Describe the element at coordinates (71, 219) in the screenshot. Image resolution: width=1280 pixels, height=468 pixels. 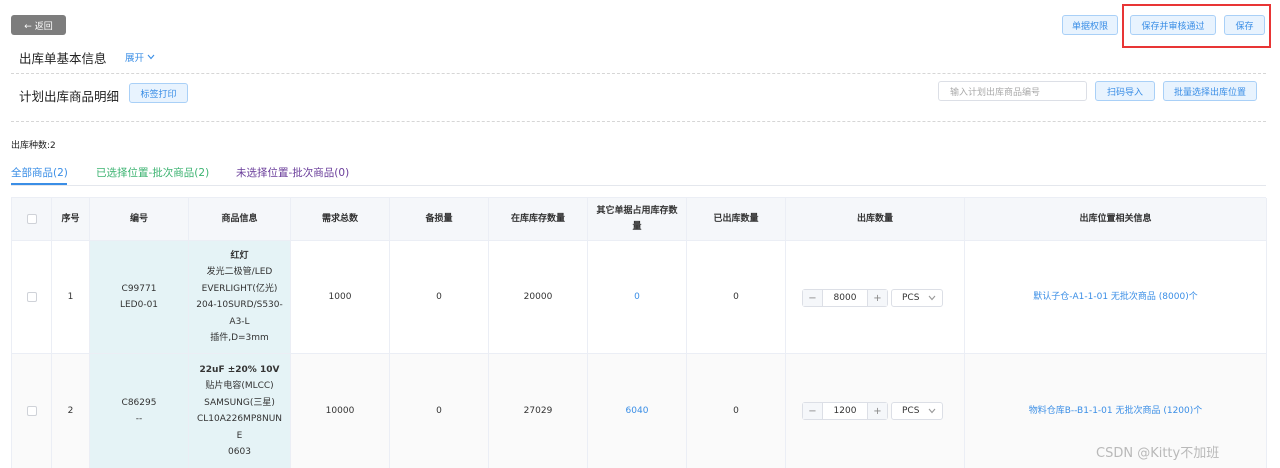
I see `header-index: 序号` at that location.